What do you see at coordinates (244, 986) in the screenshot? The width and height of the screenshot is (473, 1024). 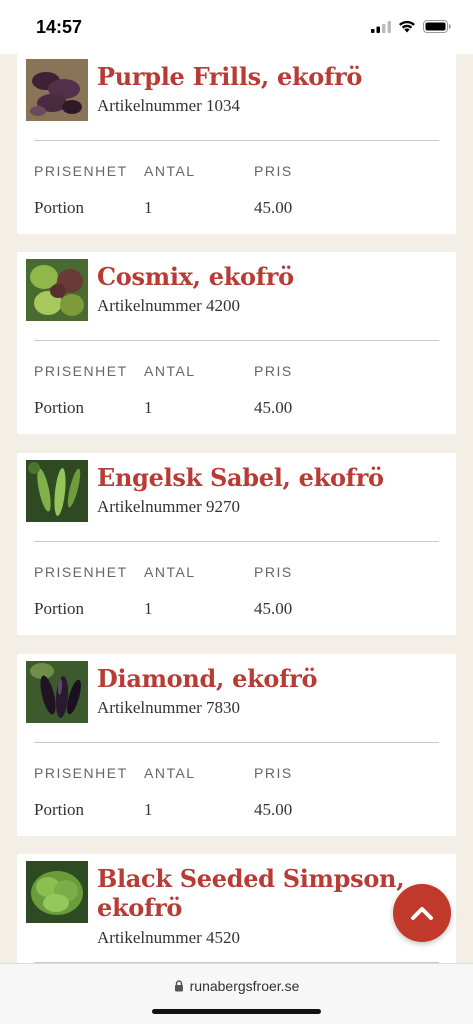 I see `url-text: runabergsfroer.se` at bounding box center [244, 986].